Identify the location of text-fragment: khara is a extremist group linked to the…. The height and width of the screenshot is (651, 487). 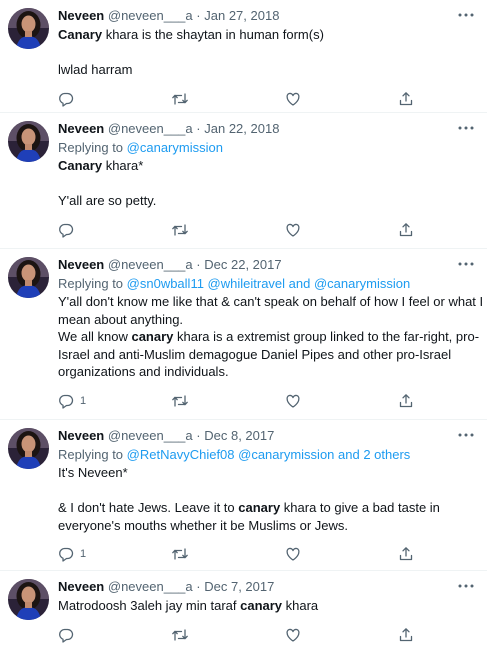
(326, 336).